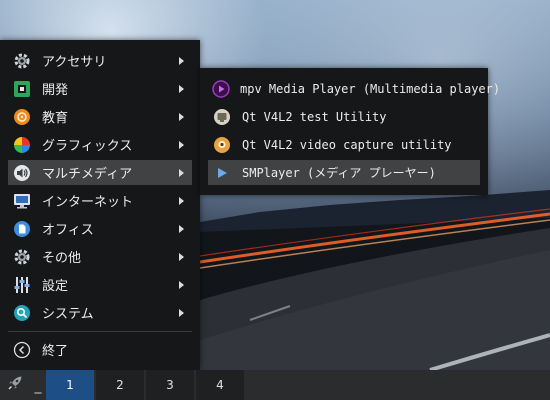  I want to click on other-gear-icon, so click(22, 257).